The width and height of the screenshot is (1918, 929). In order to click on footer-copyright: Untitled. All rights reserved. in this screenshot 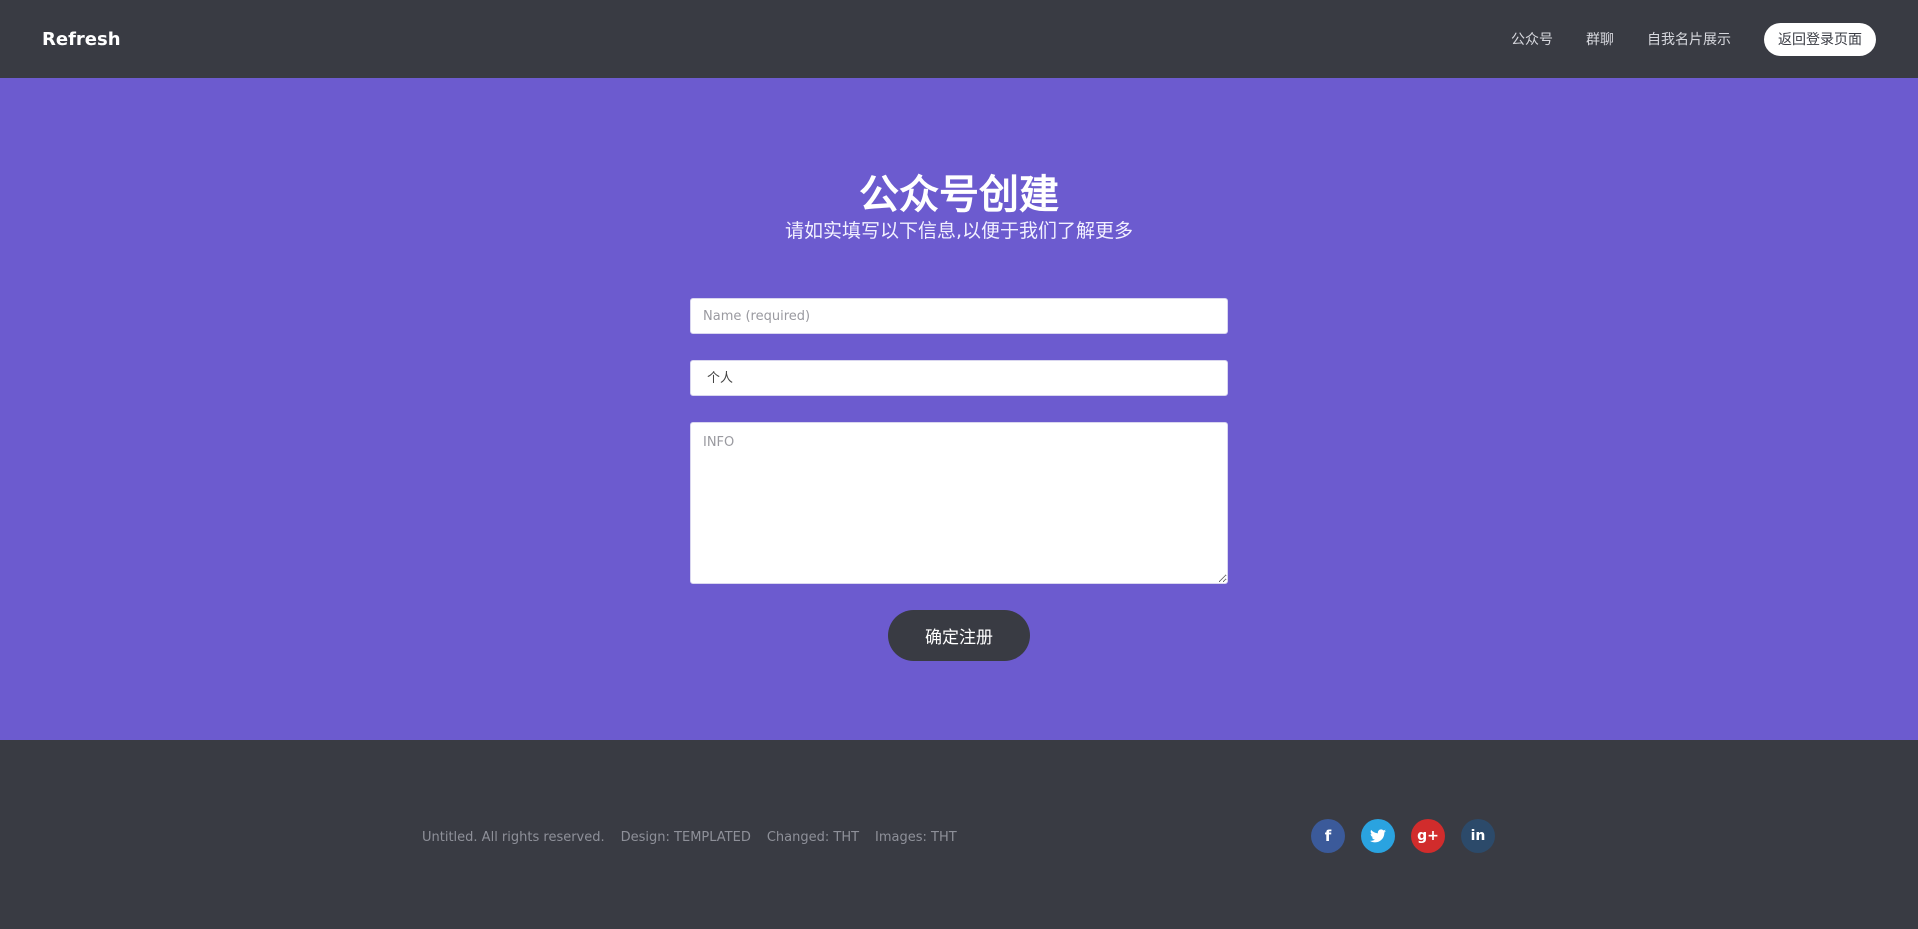, I will do `click(513, 837)`.